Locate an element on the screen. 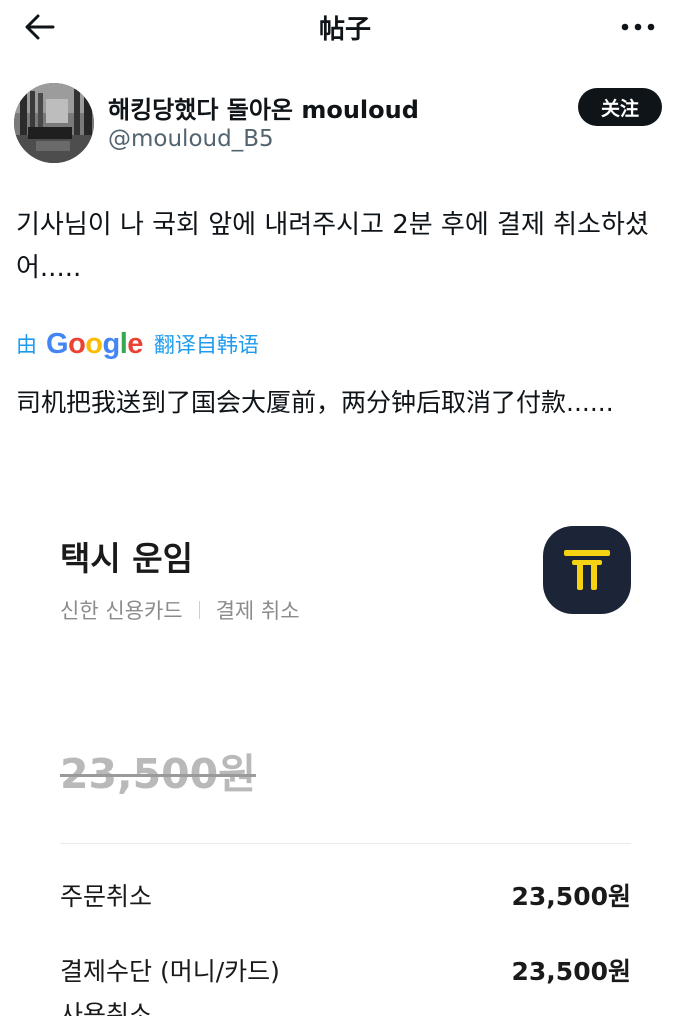 The height and width of the screenshot is (1016, 690). receipt-card-name: 신한 신용카드 is located at coordinates (121, 611).